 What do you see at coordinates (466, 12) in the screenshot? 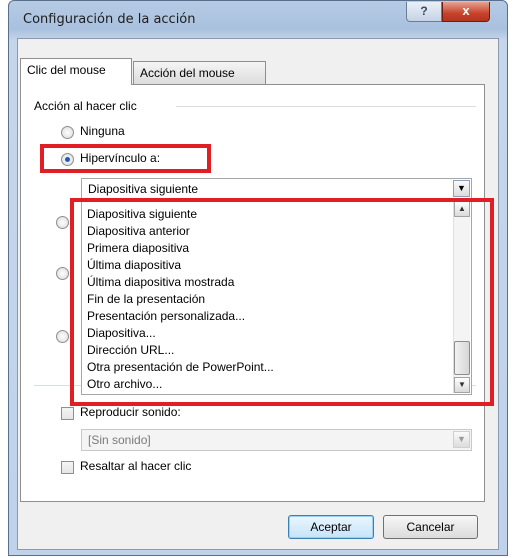
I see `close-button: x` at bounding box center [466, 12].